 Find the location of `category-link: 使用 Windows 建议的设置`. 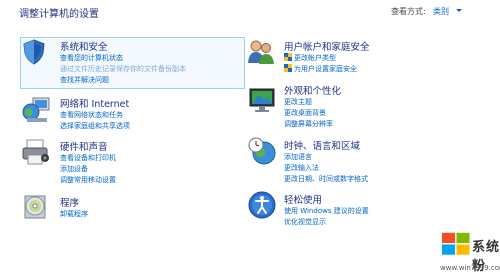

category-link: 使用 Windows 建议的设置 is located at coordinates (326, 211).